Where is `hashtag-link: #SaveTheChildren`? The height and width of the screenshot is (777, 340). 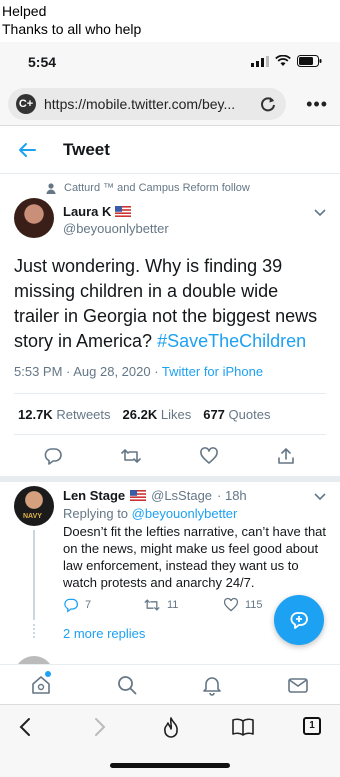 hashtag-link: #SaveTheChildren is located at coordinates (231, 341).